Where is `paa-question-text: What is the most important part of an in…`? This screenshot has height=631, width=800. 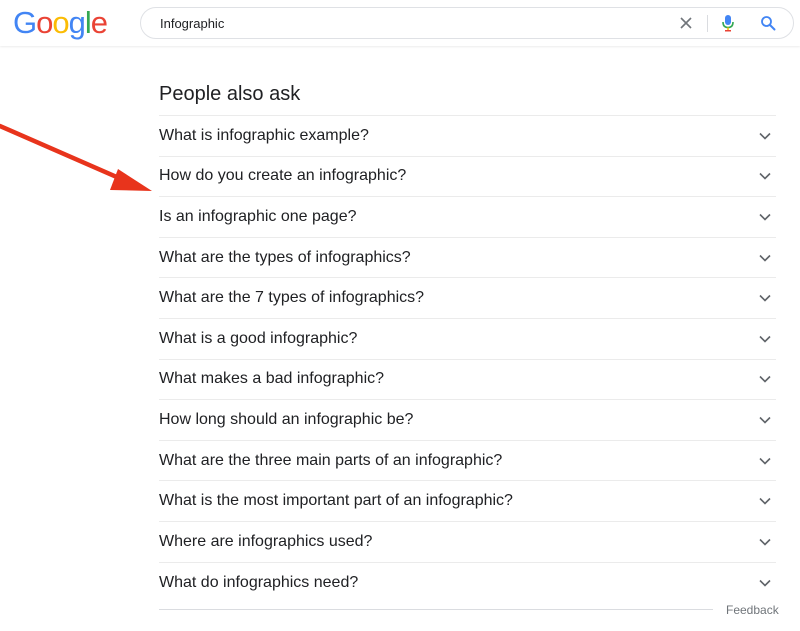
paa-question-text: What is the most important part of an in… is located at coordinates (336, 501).